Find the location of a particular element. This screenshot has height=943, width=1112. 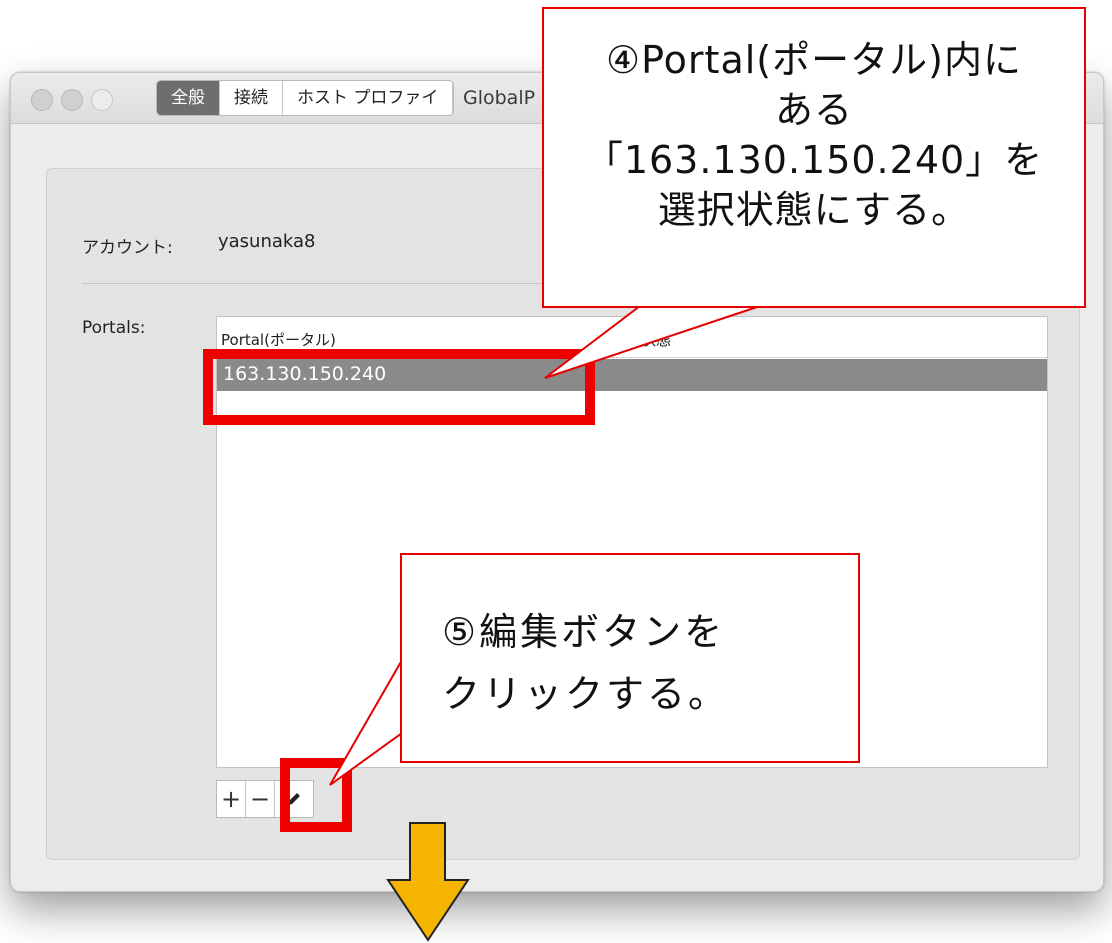

callout-step4-line3: 「163.130.150.240」を is located at coordinates (814, 160).